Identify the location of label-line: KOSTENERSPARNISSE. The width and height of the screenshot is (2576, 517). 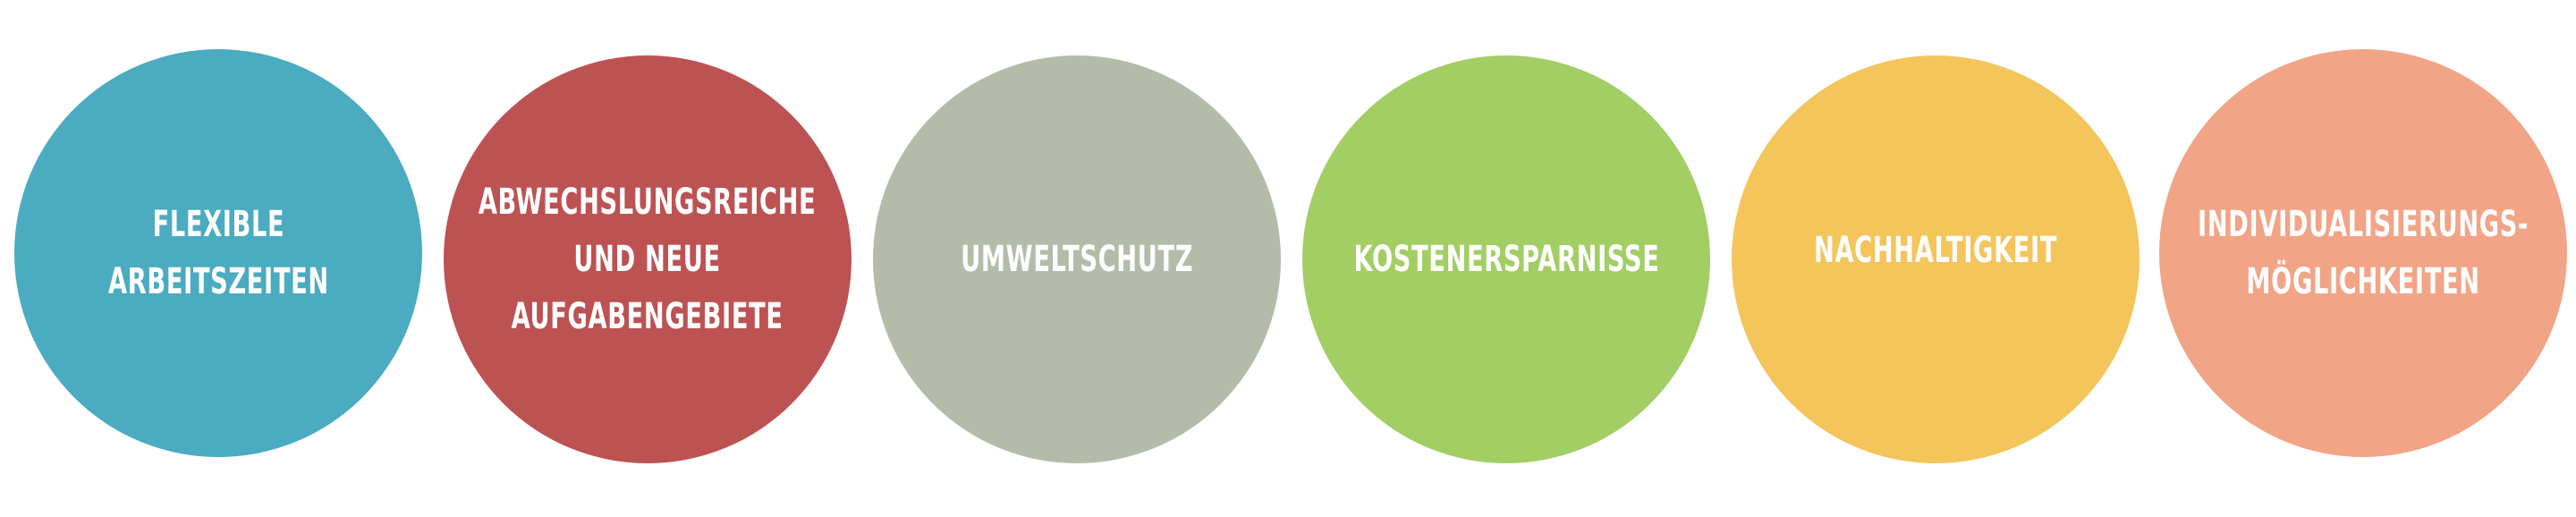
(1506, 260).